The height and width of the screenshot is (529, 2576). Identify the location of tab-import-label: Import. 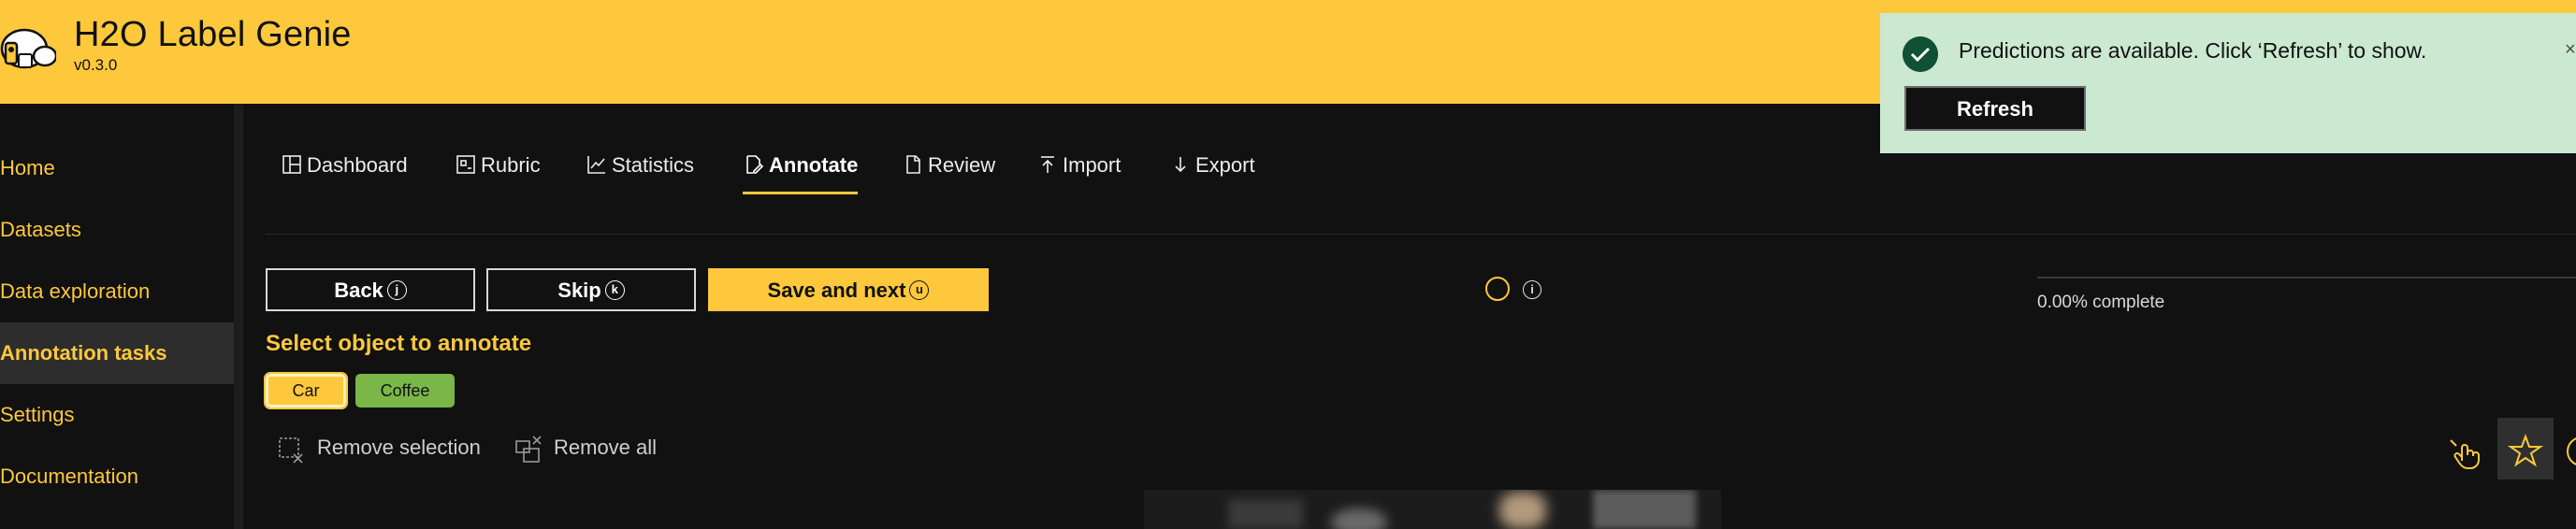
(1092, 165).